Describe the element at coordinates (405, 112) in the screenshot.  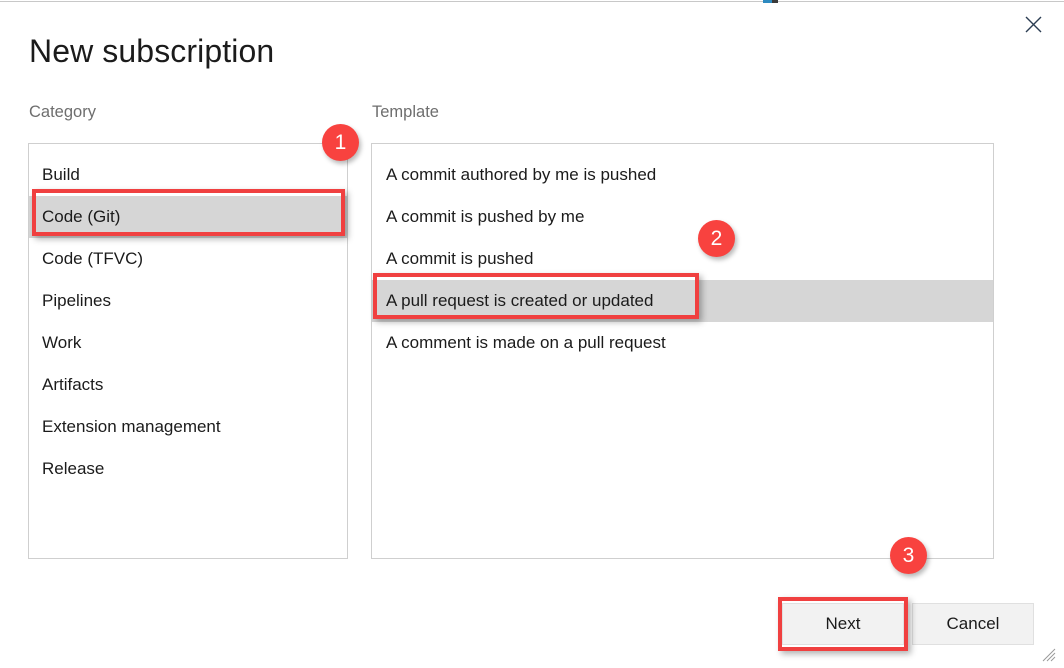
I see `template-label: Template` at that location.